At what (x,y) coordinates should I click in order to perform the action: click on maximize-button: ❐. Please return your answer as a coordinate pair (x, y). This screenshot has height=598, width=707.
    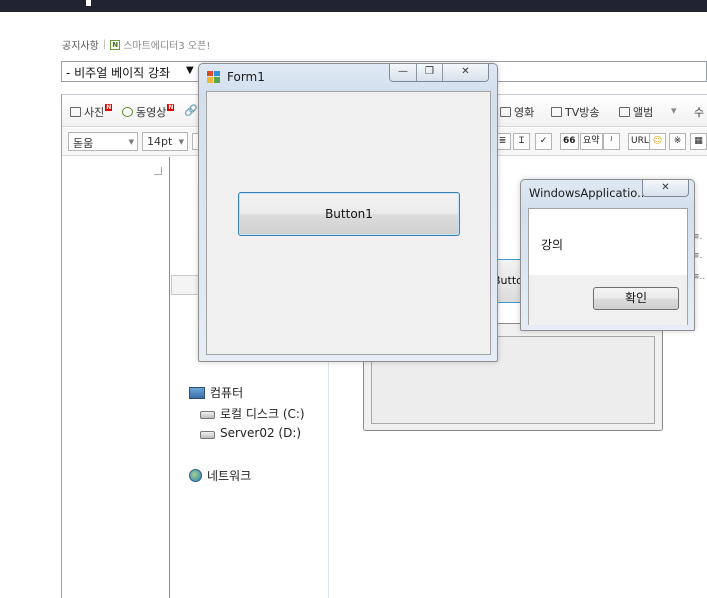
    Looking at the image, I should click on (430, 72).